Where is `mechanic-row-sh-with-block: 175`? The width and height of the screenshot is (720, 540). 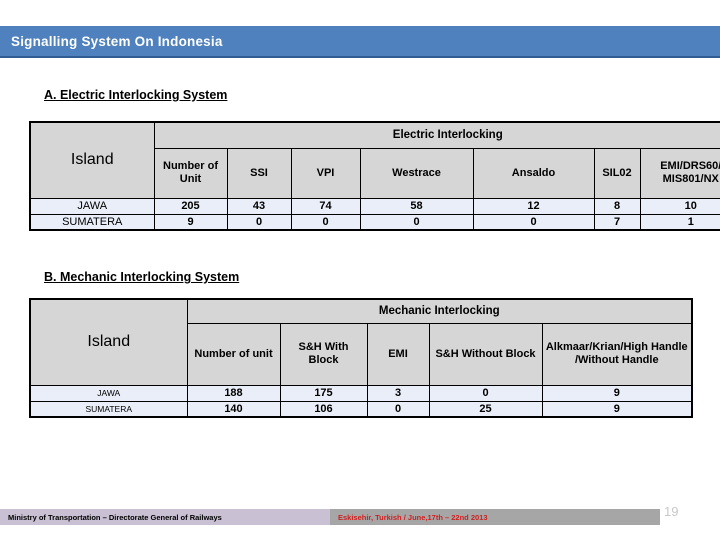 mechanic-row-sh-with-block: 175 is located at coordinates (323, 393).